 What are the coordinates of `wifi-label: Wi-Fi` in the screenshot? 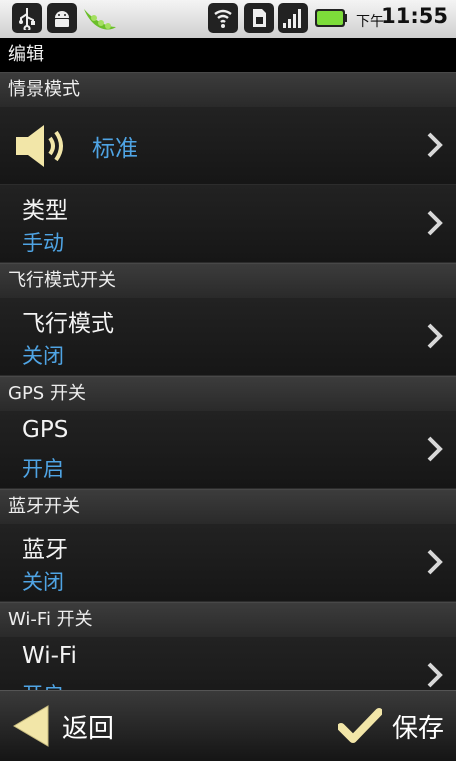 It's located at (49, 656).